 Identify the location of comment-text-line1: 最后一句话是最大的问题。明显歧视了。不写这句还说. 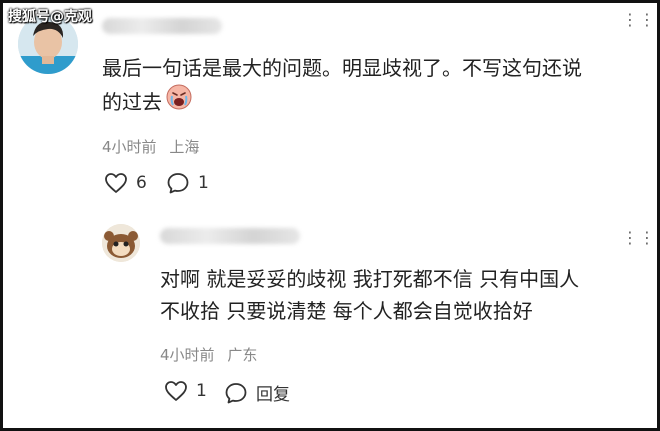
(342, 68).